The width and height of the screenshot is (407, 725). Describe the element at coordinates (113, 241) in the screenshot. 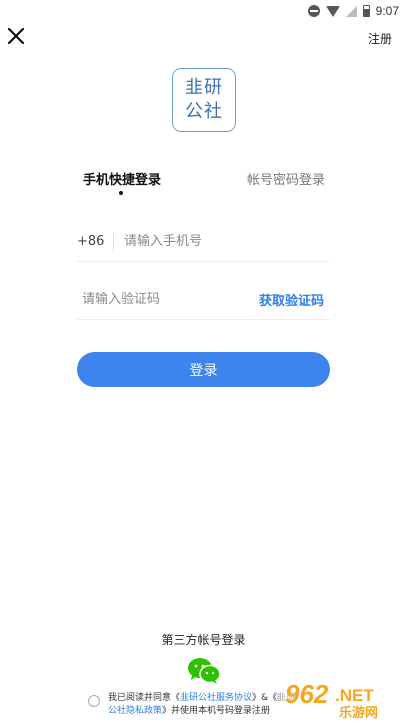

I see `country-code-divider` at that location.